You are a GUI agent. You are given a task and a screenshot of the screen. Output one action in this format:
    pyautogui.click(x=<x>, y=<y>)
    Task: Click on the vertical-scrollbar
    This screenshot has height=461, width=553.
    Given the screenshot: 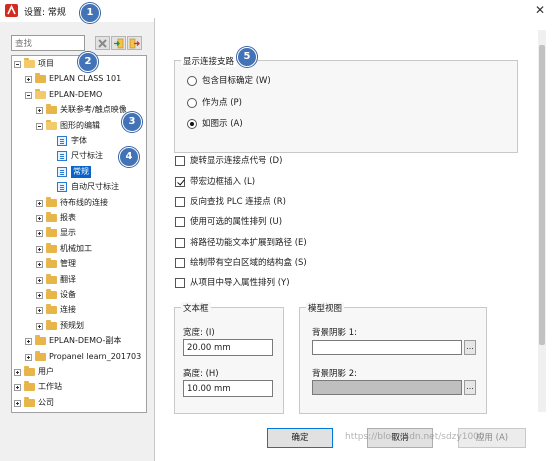 What is the action you would take?
    pyautogui.click(x=542, y=221)
    